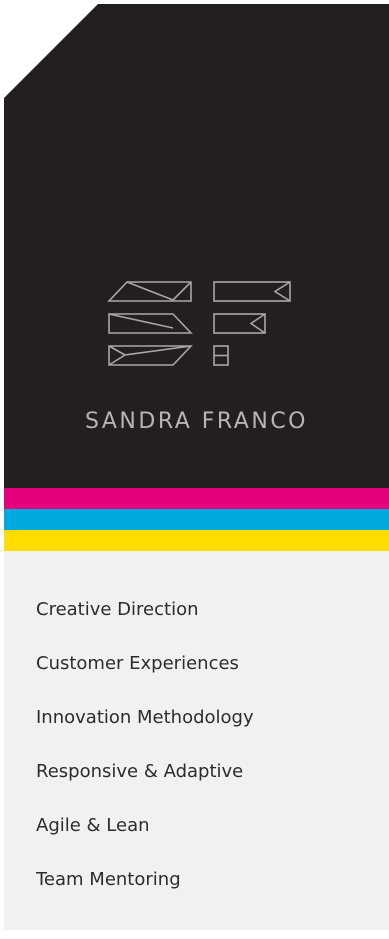 The image size is (389, 939). What do you see at coordinates (93, 825) in the screenshot?
I see `service-item: Agile & Lean` at bounding box center [93, 825].